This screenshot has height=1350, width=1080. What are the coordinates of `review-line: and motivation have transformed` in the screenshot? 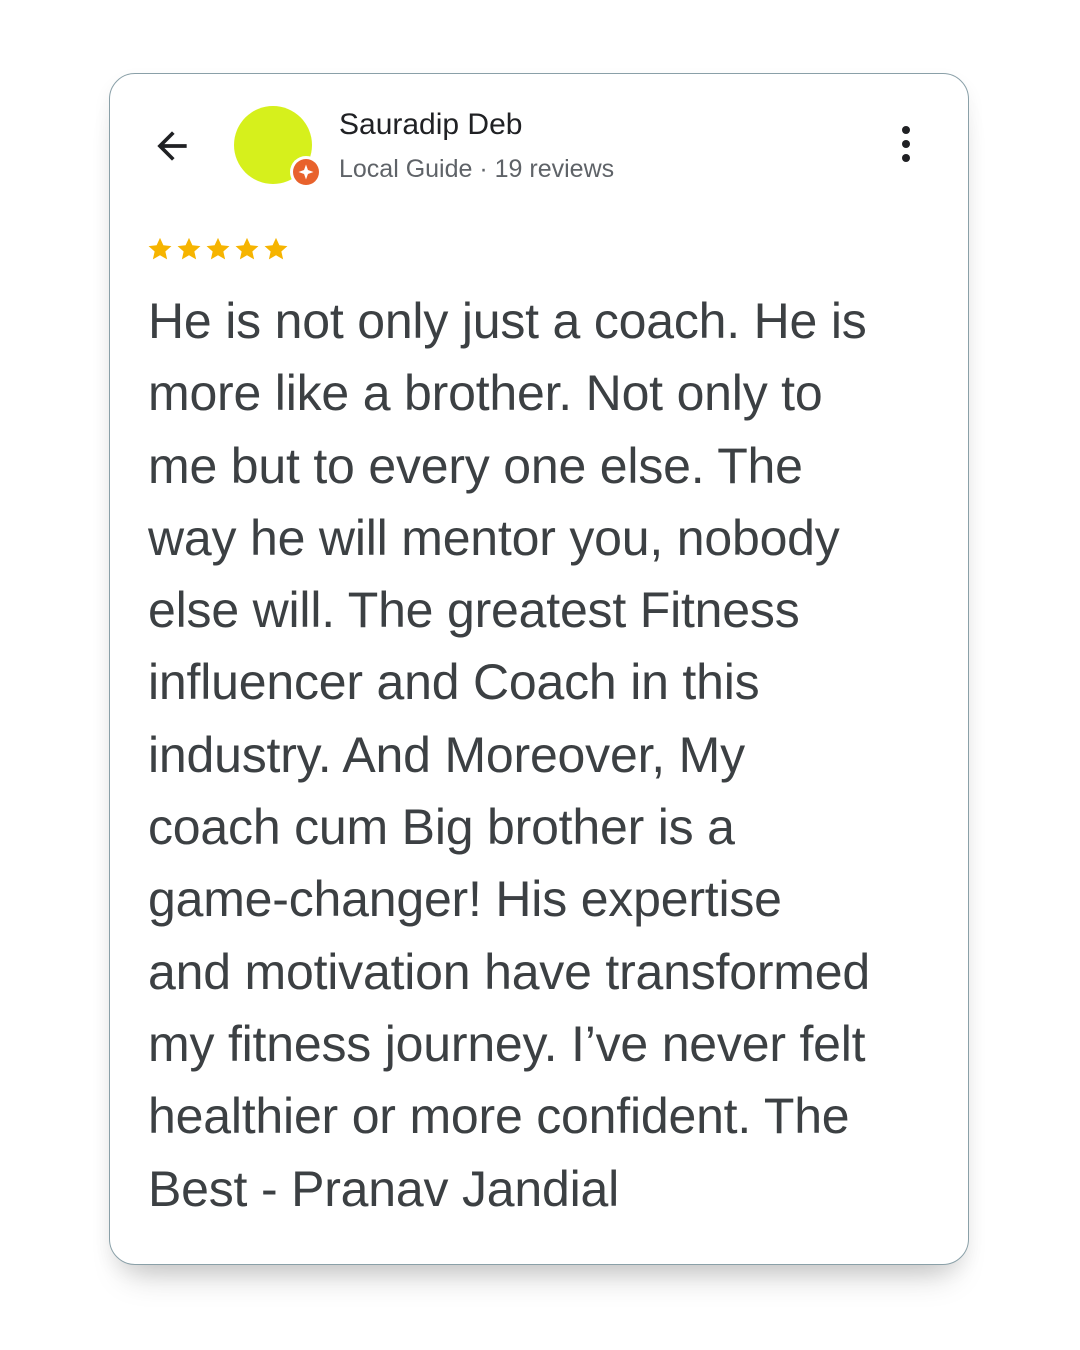 It's located at (509, 971).